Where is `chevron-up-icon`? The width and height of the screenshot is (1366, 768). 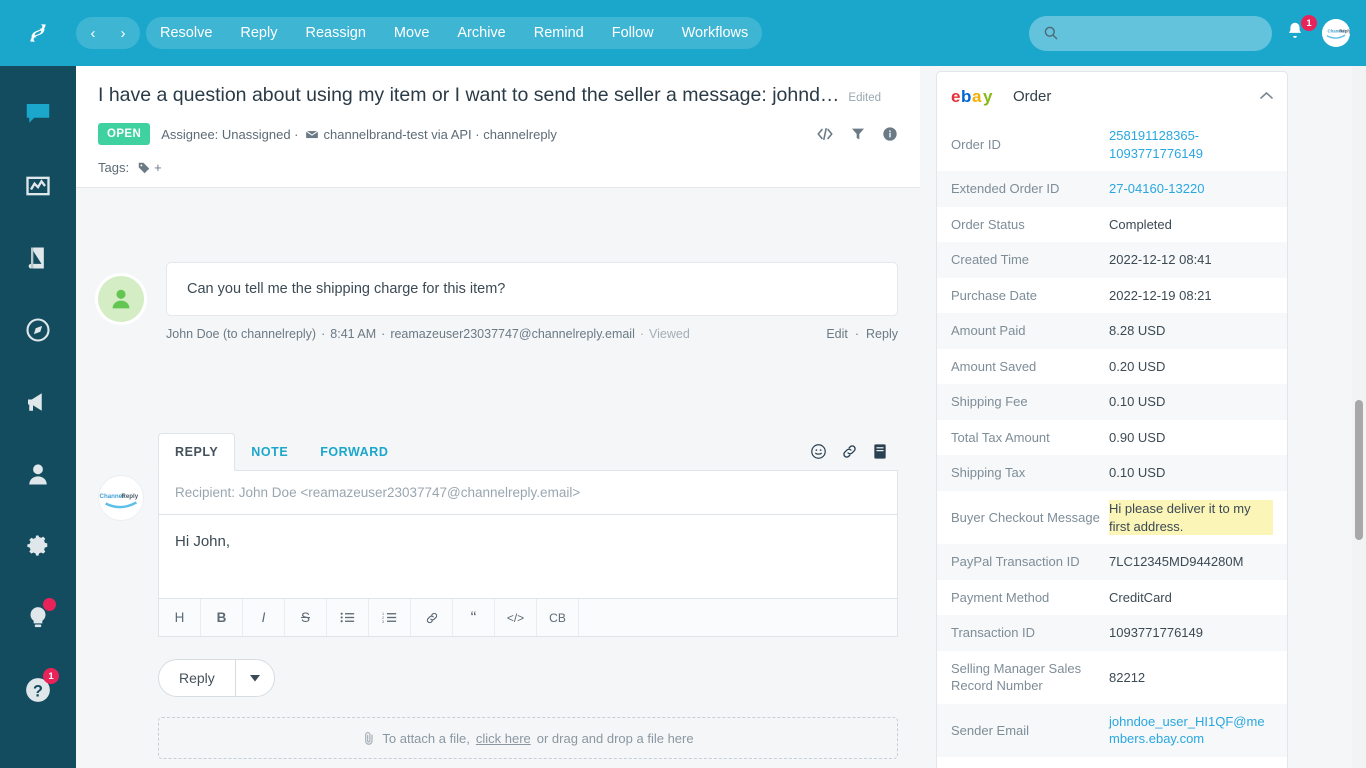 chevron-up-icon is located at coordinates (1266, 96).